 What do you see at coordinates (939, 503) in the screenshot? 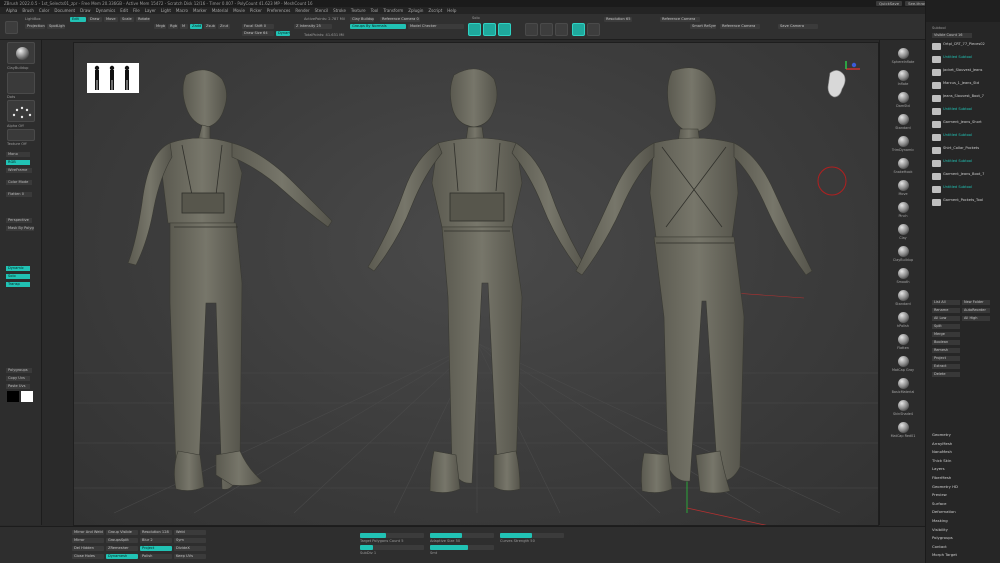
I see `palette-surface: Surface` at bounding box center [939, 503].